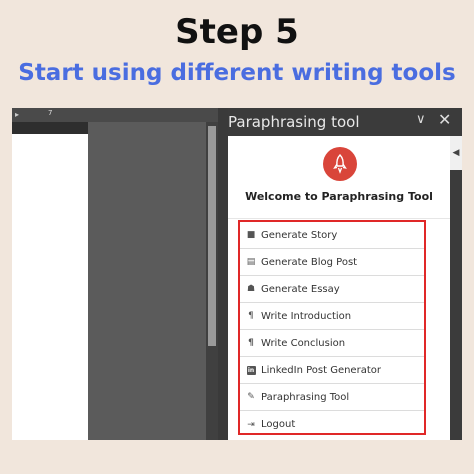  I want to click on pilcrow-bold-icon: ¶, so click(251, 343).